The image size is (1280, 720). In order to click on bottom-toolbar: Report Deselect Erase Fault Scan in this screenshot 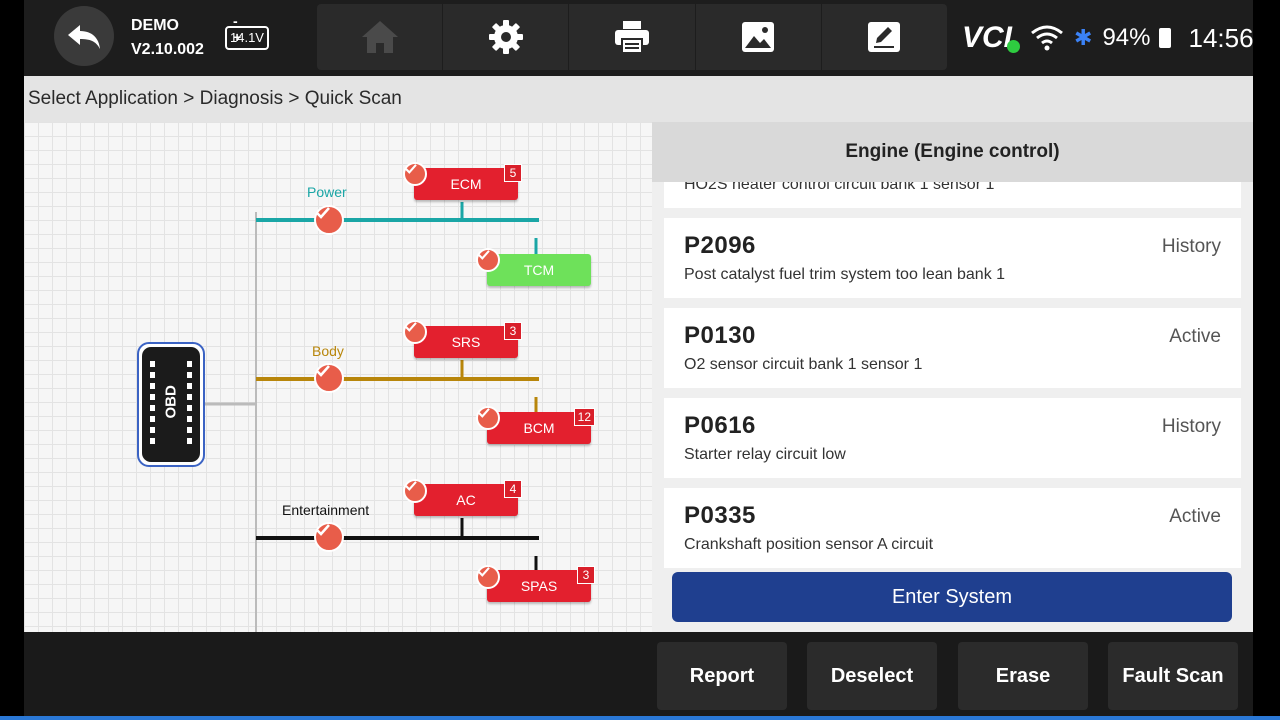, I will do `click(638, 674)`.